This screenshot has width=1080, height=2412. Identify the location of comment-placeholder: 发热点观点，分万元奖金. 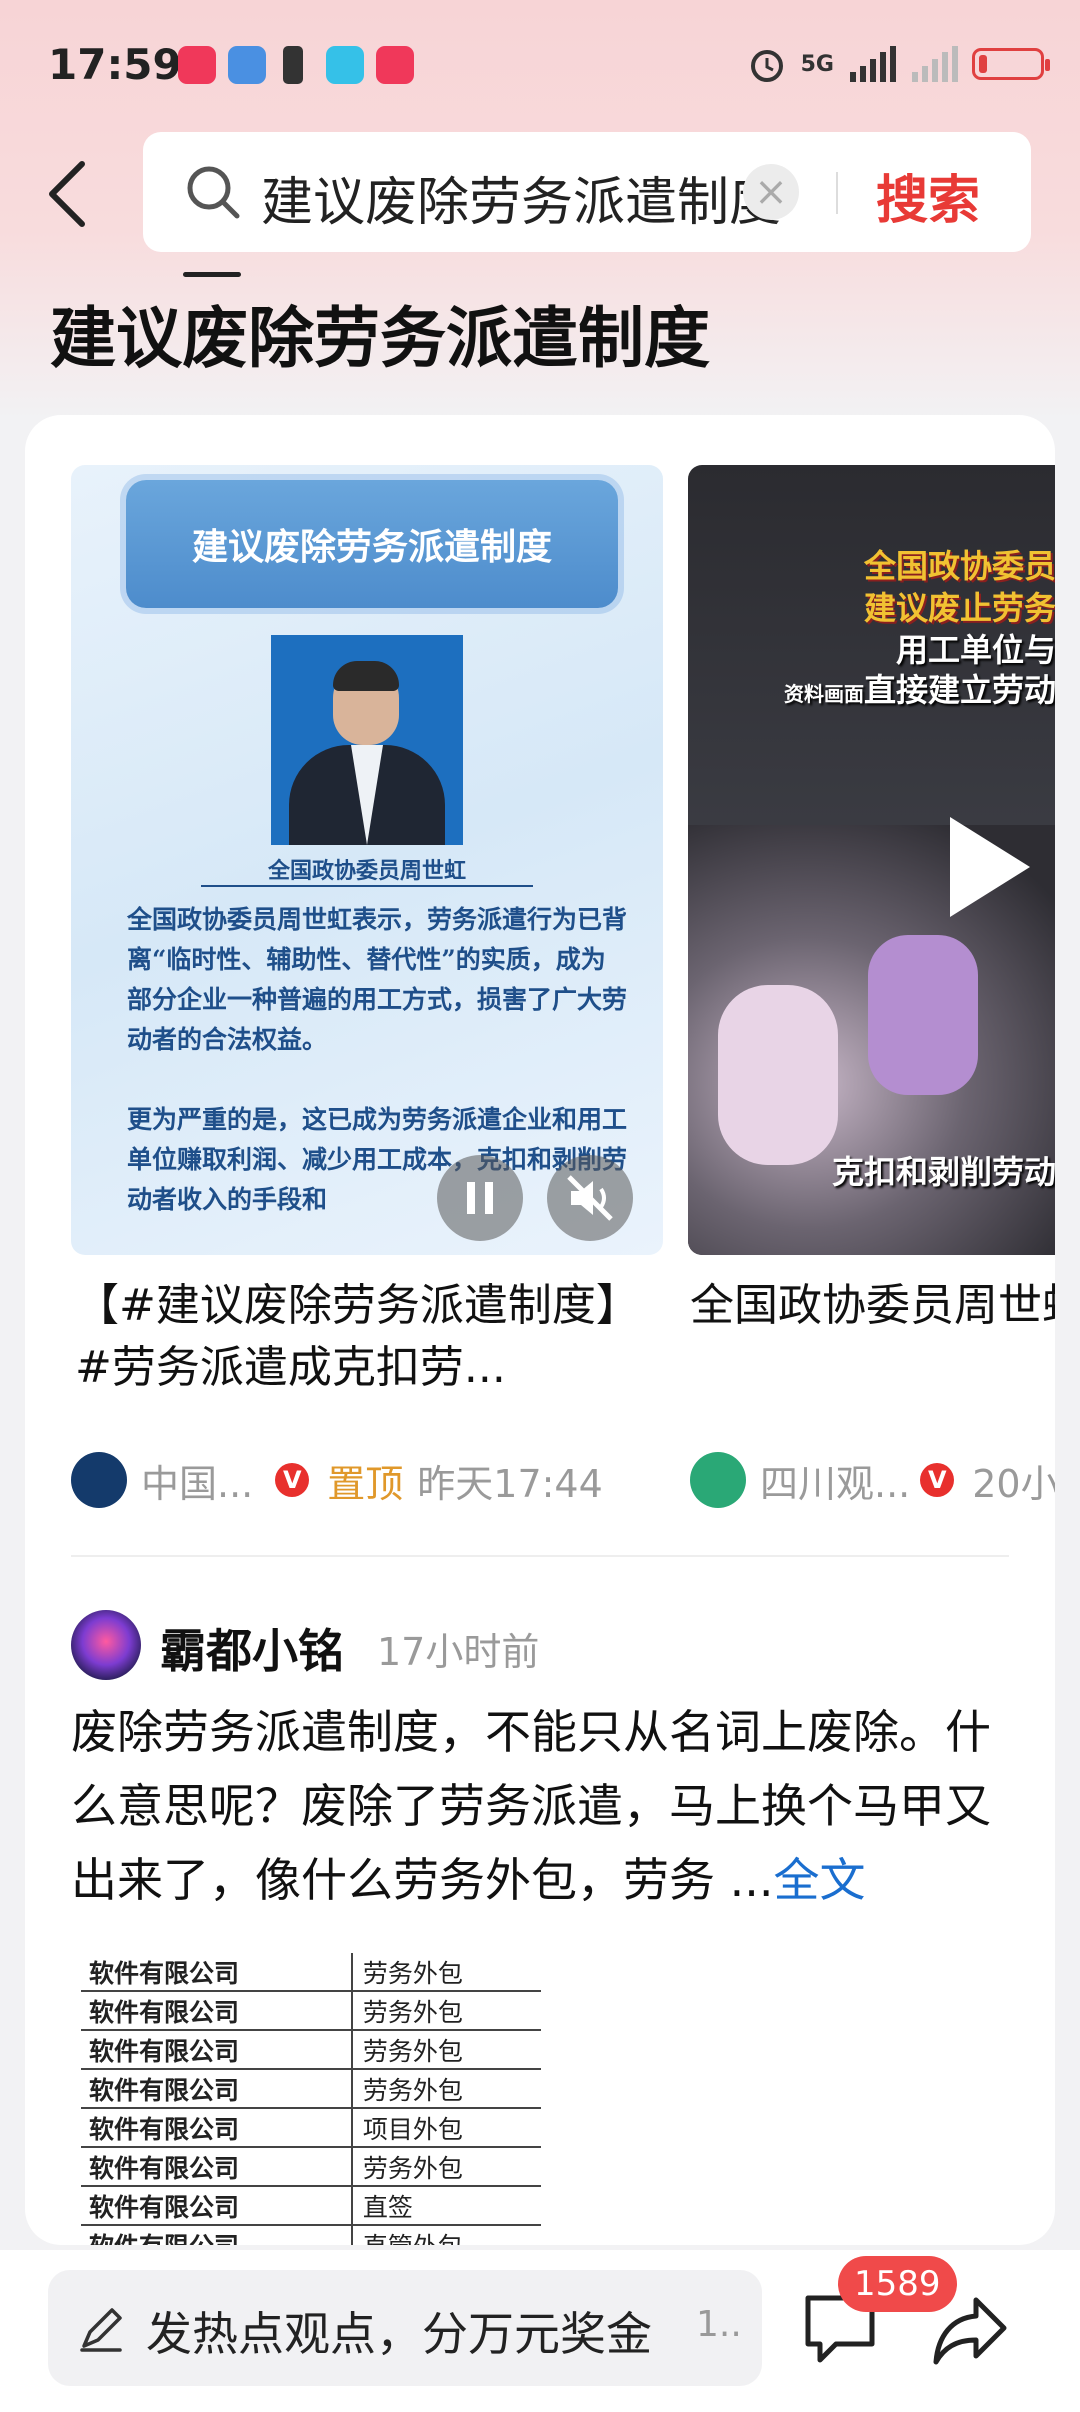
(399, 2334).